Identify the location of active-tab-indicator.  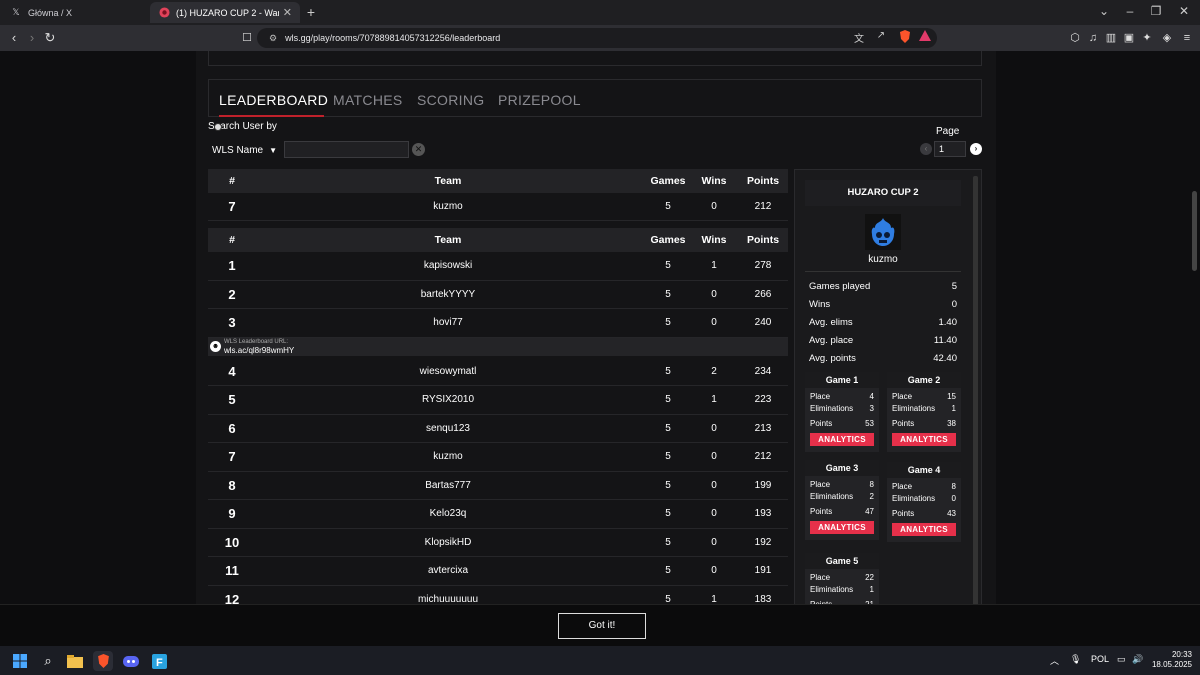
(271, 116).